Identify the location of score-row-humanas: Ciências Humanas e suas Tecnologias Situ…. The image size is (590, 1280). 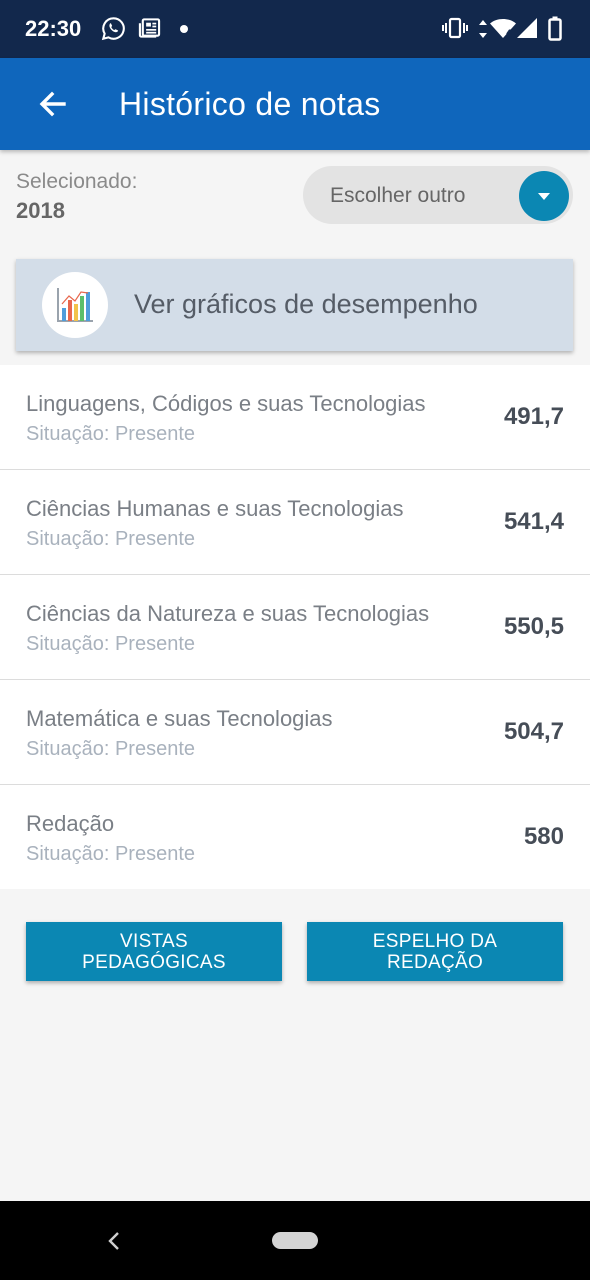
(295, 522).